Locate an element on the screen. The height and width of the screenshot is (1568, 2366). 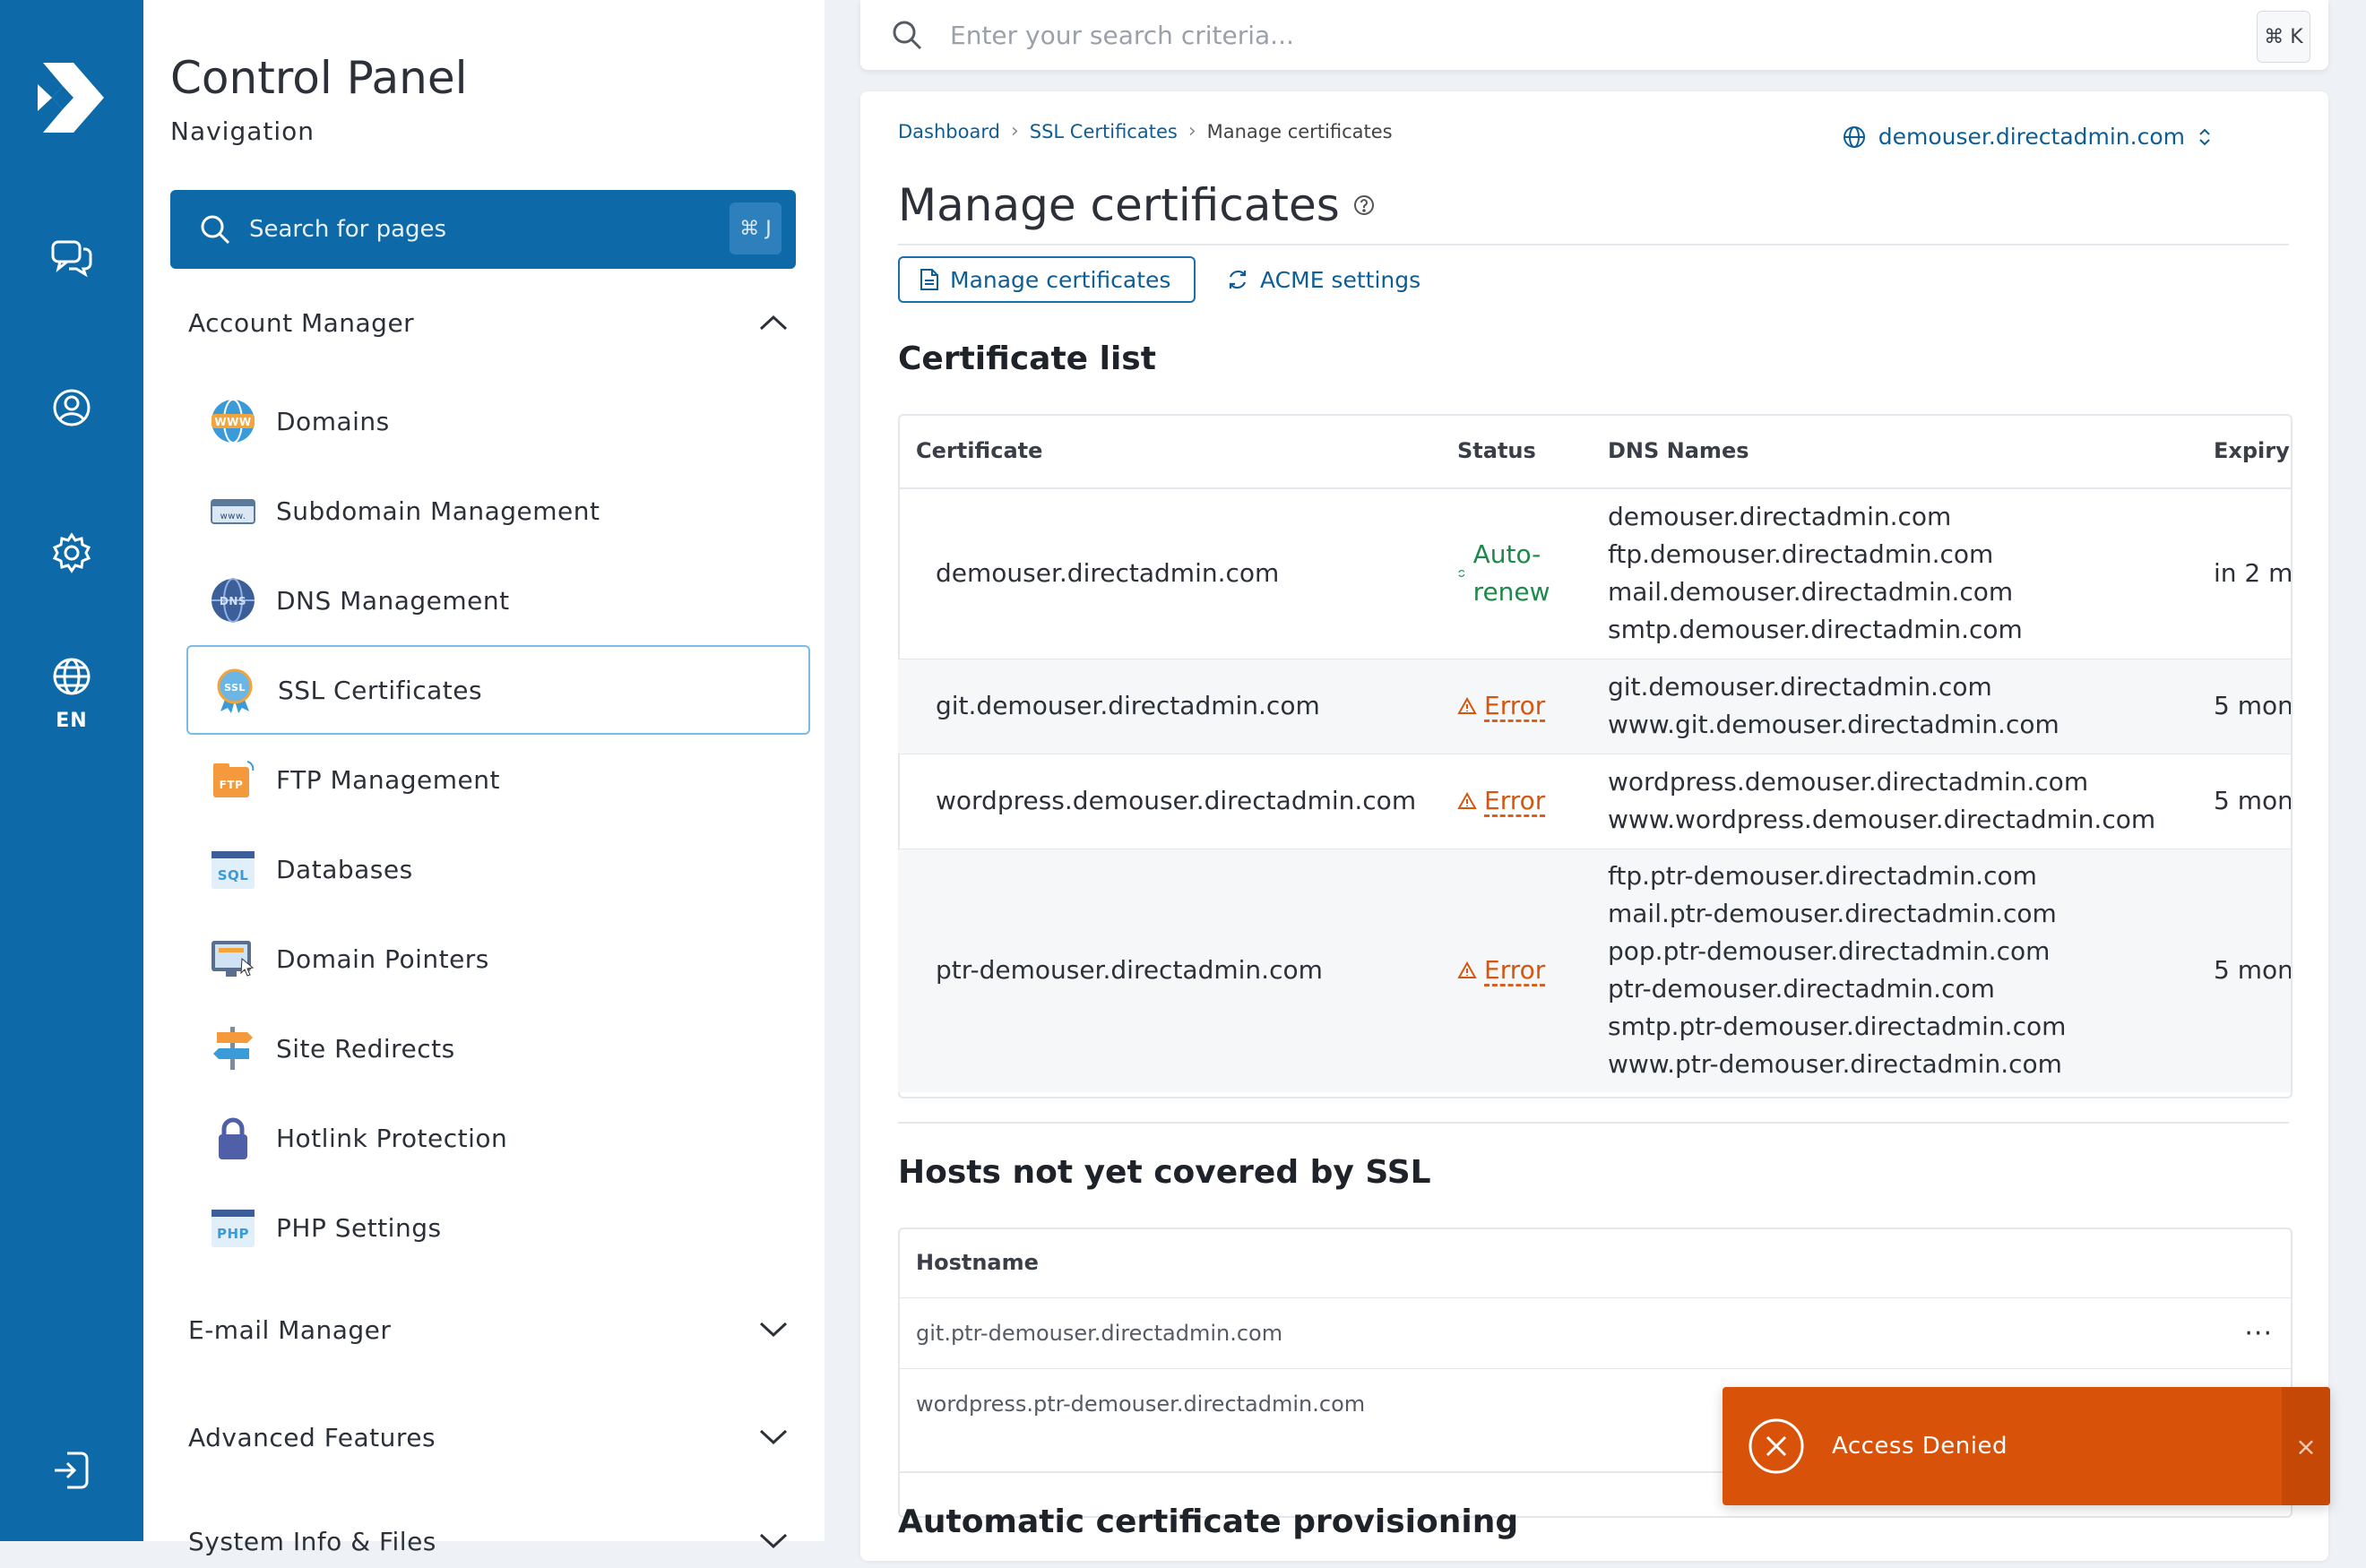
expiry-cell: in 2 months is located at coordinates (2244, 573).